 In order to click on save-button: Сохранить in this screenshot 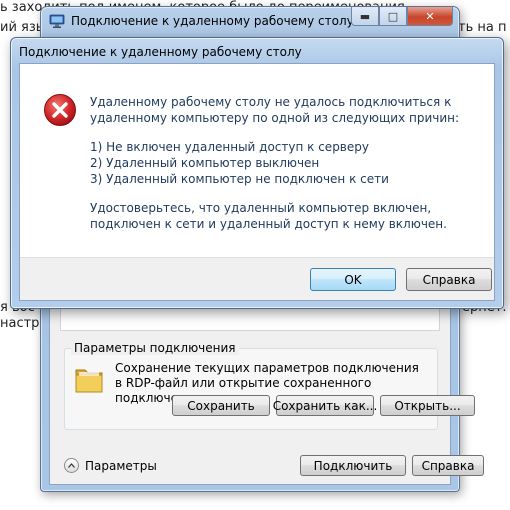, I will do `click(221, 405)`.